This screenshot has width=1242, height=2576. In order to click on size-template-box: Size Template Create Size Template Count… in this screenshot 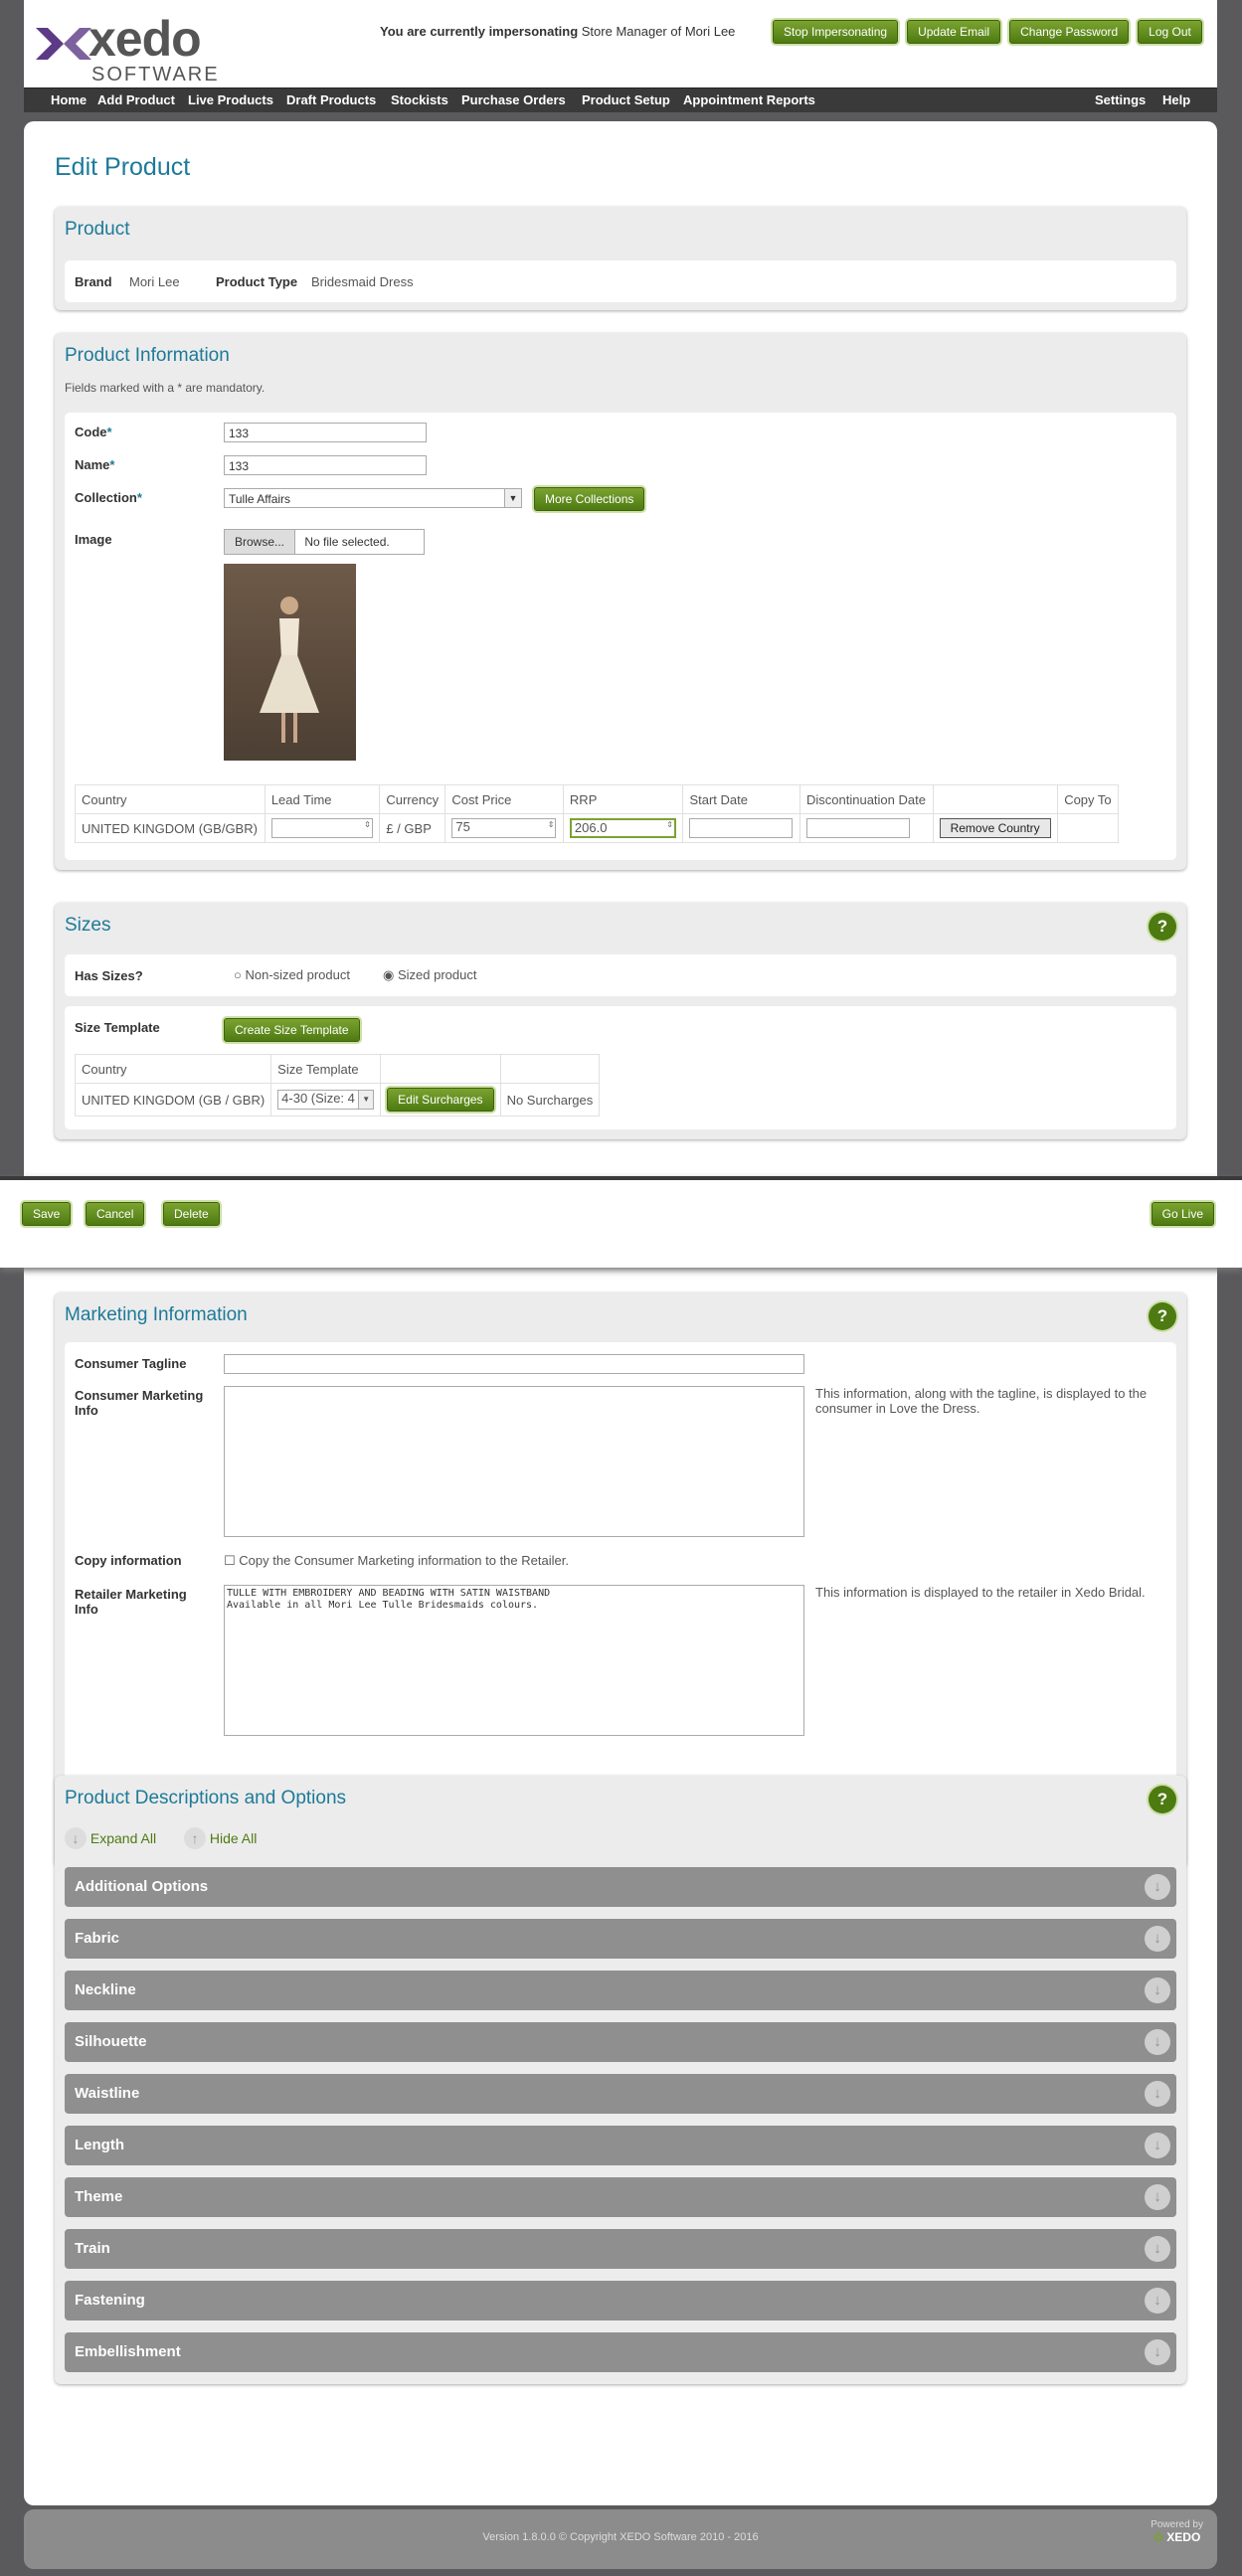, I will do `click(620, 1067)`.